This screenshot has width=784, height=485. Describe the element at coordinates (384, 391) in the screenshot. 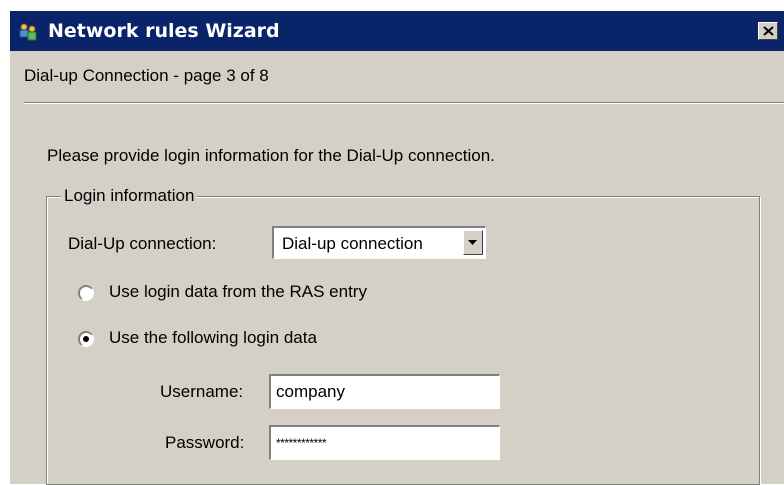

I see `username-input` at that location.